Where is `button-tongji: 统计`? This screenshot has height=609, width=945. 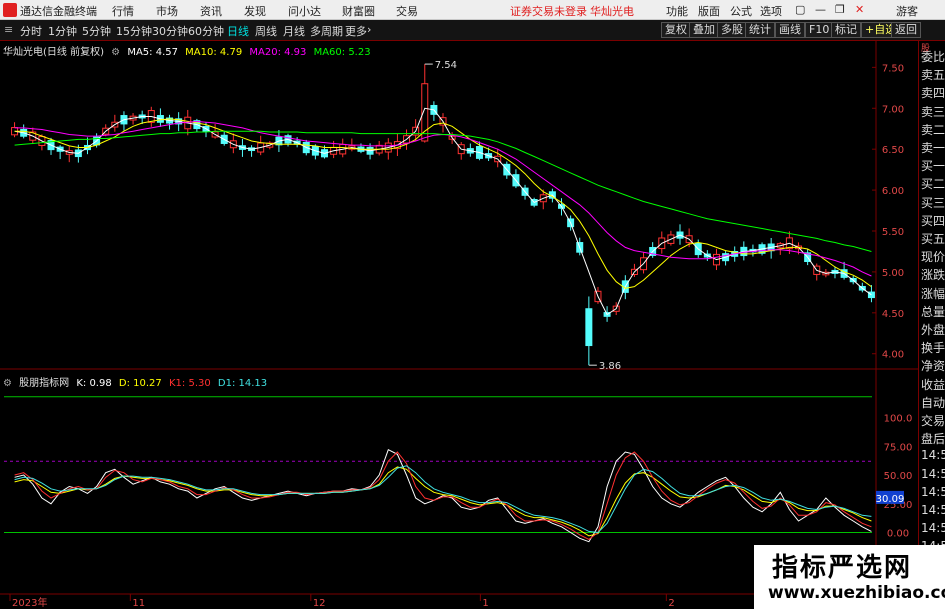 button-tongji: 统计 is located at coordinates (760, 30).